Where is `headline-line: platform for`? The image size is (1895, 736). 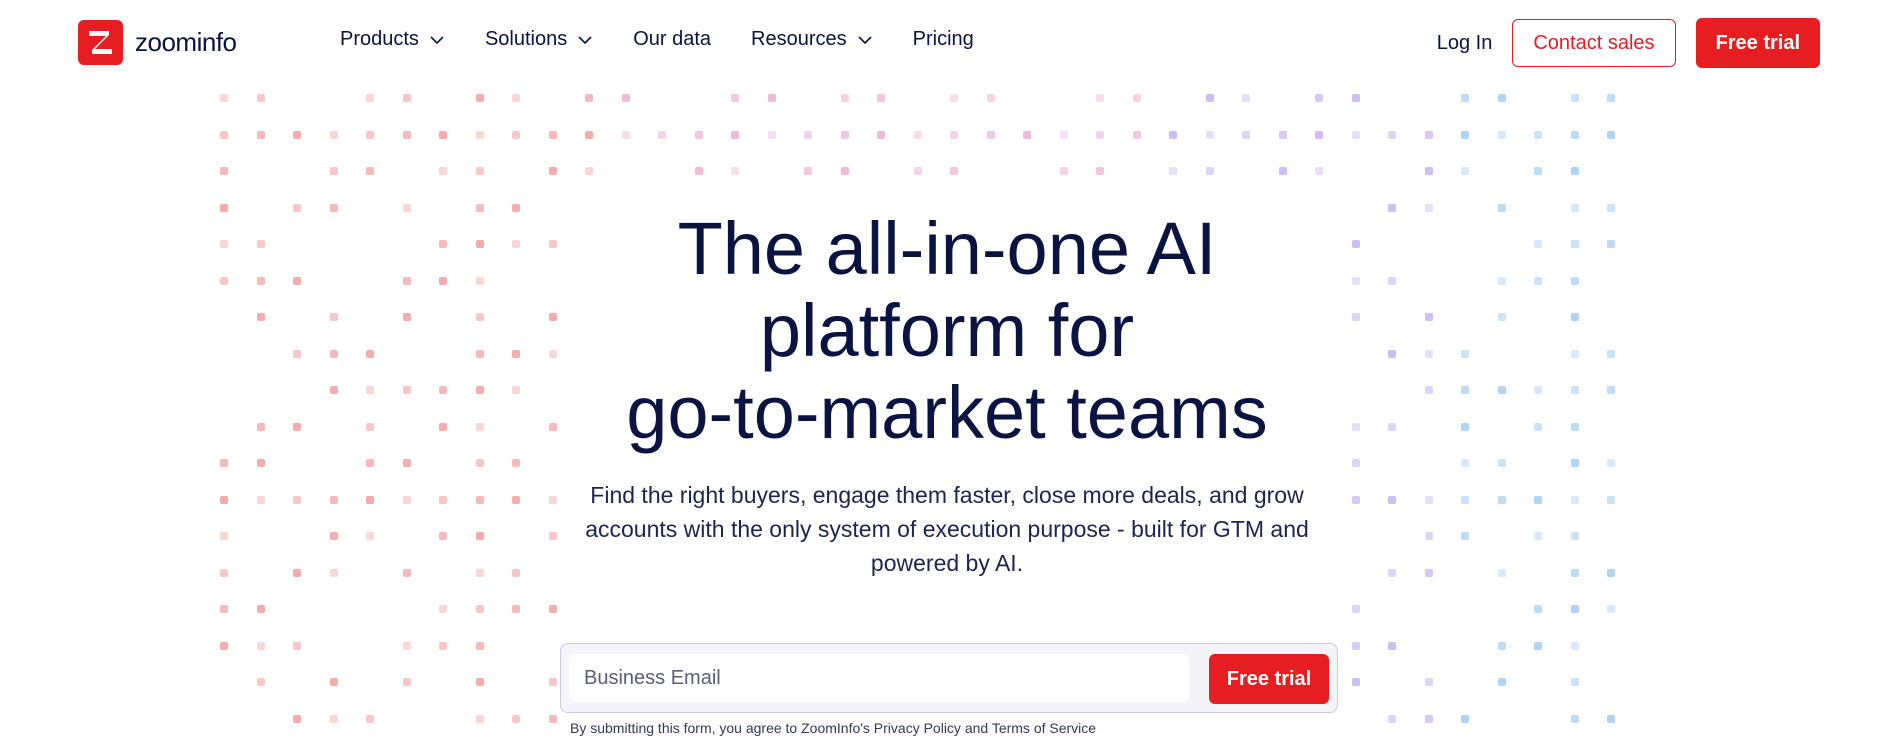
headline-line: platform for is located at coordinates (947, 330).